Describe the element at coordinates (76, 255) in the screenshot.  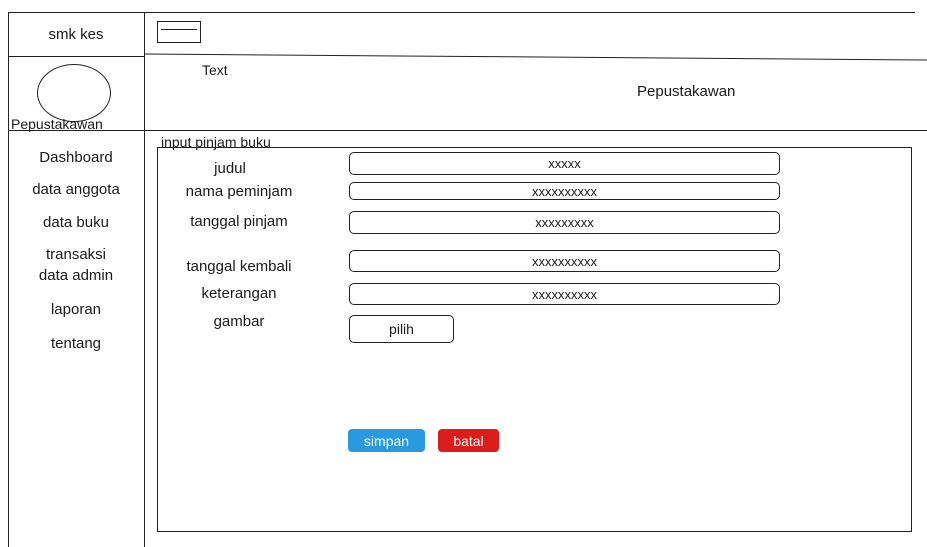
I see `sidebar-item-transaksi: transaksi` at that location.